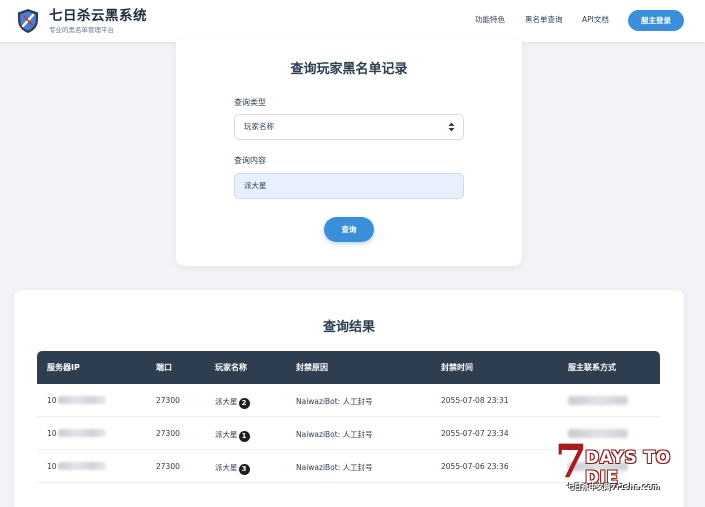 The image size is (705, 507). Describe the element at coordinates (630, 466) in the screenshot. I see `game-watermark-logo: 7 DAYS TO DIE 七日杀中文网7r1sha.com` at that location.